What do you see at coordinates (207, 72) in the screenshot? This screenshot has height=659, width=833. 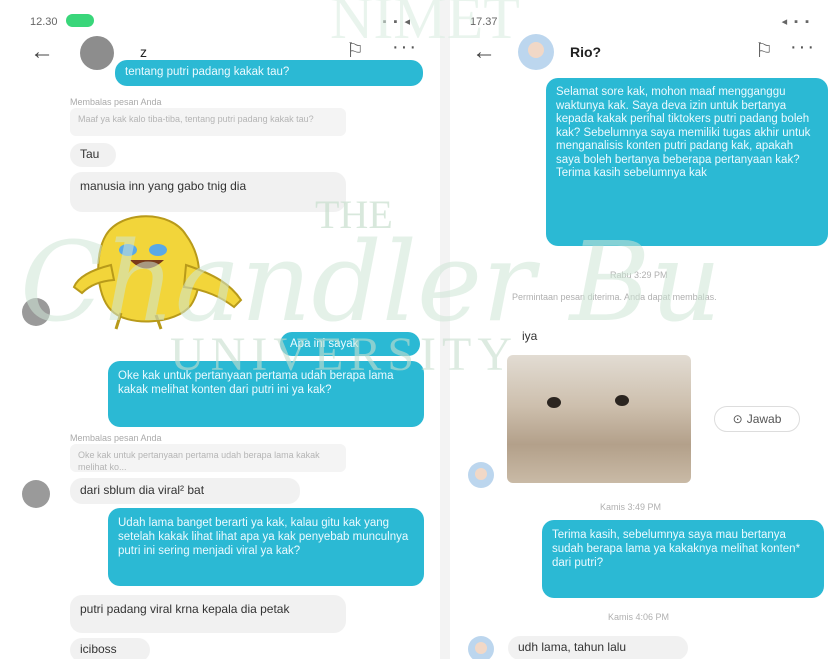 I see `message-text: tentang putri padang kakak tau?` at bounding box center [207, 72].